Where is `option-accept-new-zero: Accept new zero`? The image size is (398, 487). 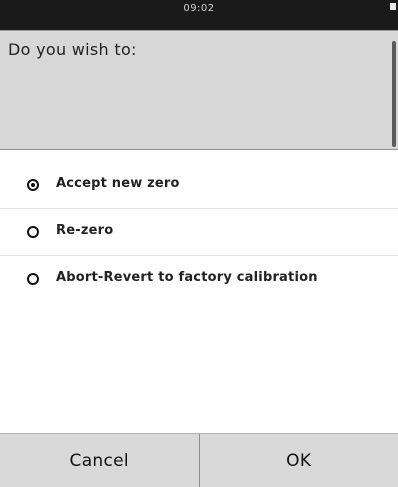
option-accept-new-zero: Accept new zero is located at coordinates (199, 185).